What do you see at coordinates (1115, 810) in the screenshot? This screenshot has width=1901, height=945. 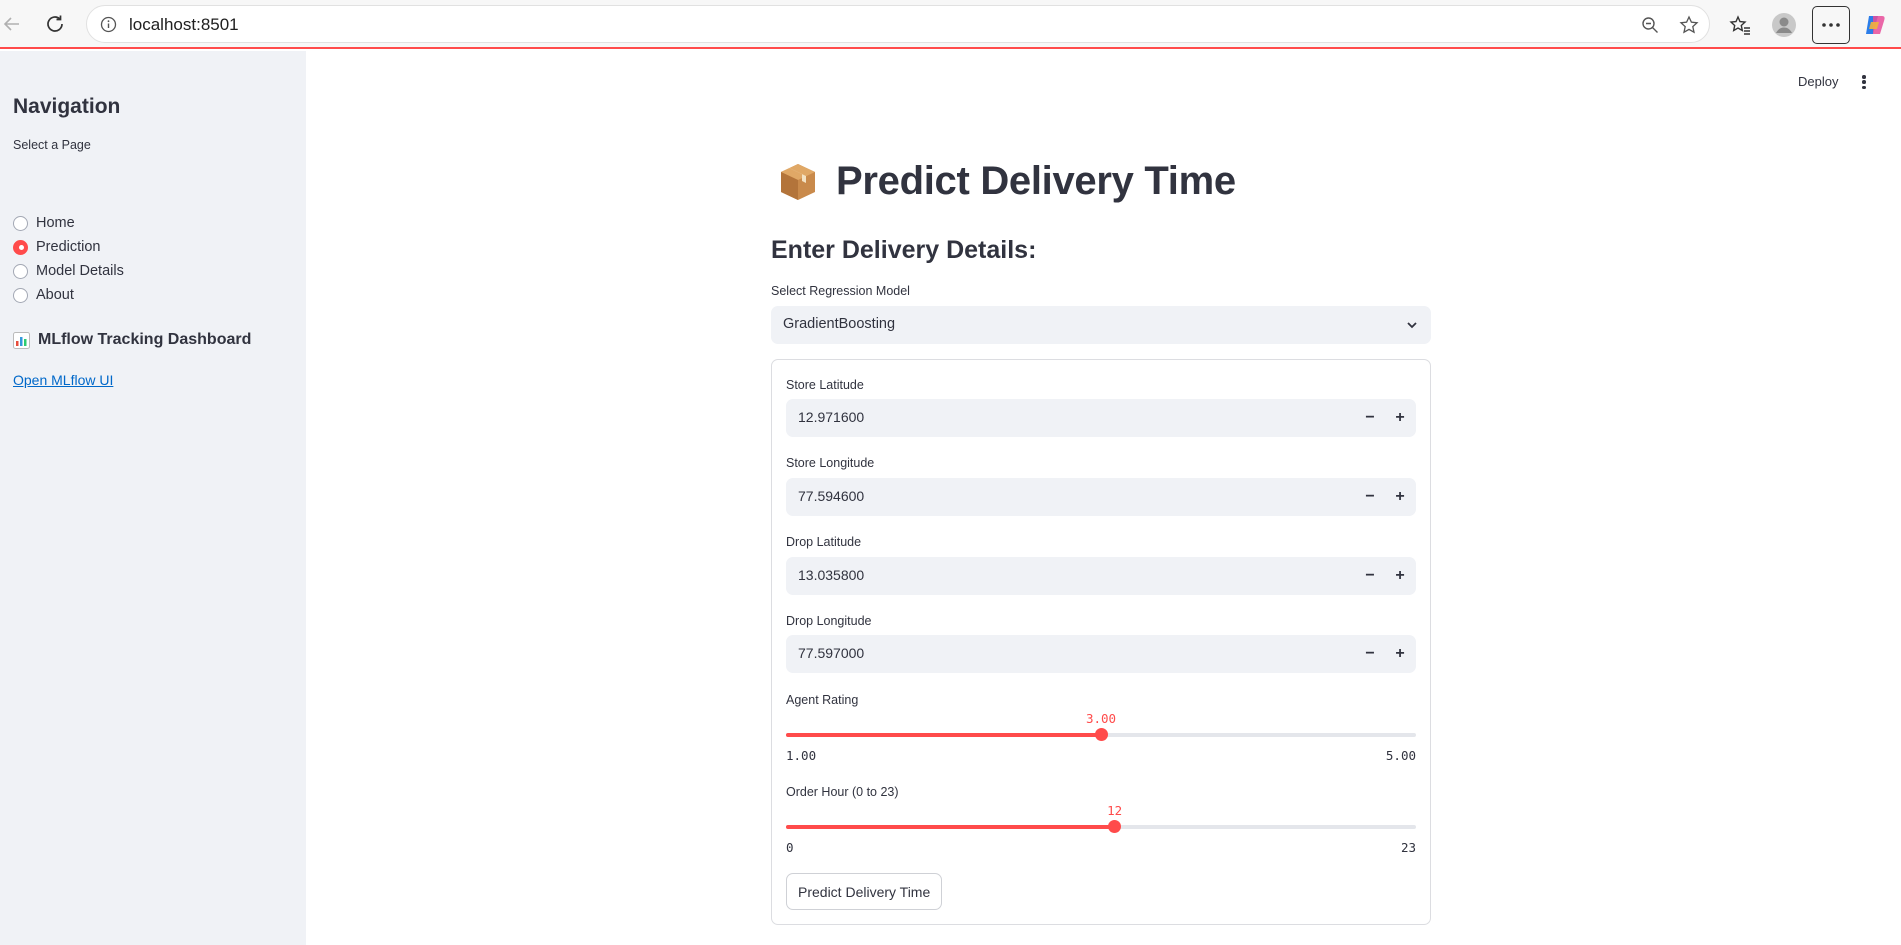 I see `order-hour-value: 12` at bounding box center [1115, 810].